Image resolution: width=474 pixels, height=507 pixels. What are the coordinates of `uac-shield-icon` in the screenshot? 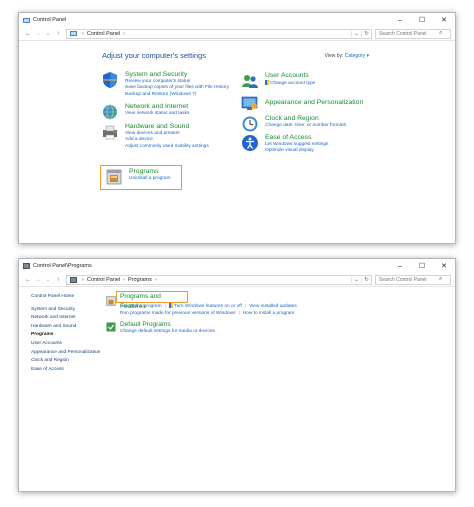 It's located at (267, 82).